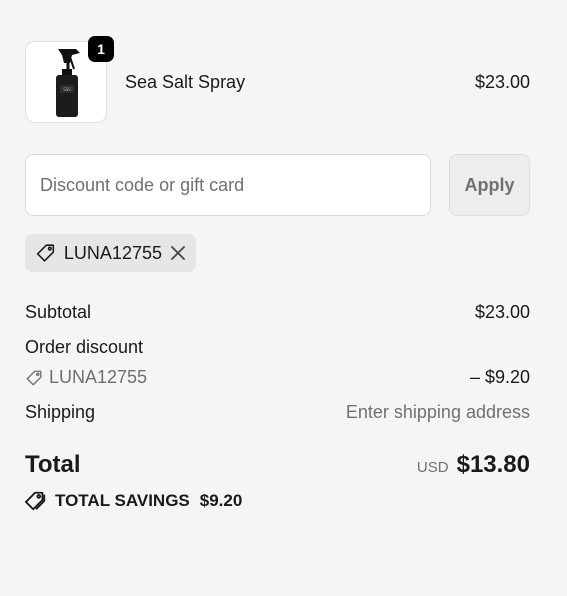  I want to click on close-icon, so click(178, 253).